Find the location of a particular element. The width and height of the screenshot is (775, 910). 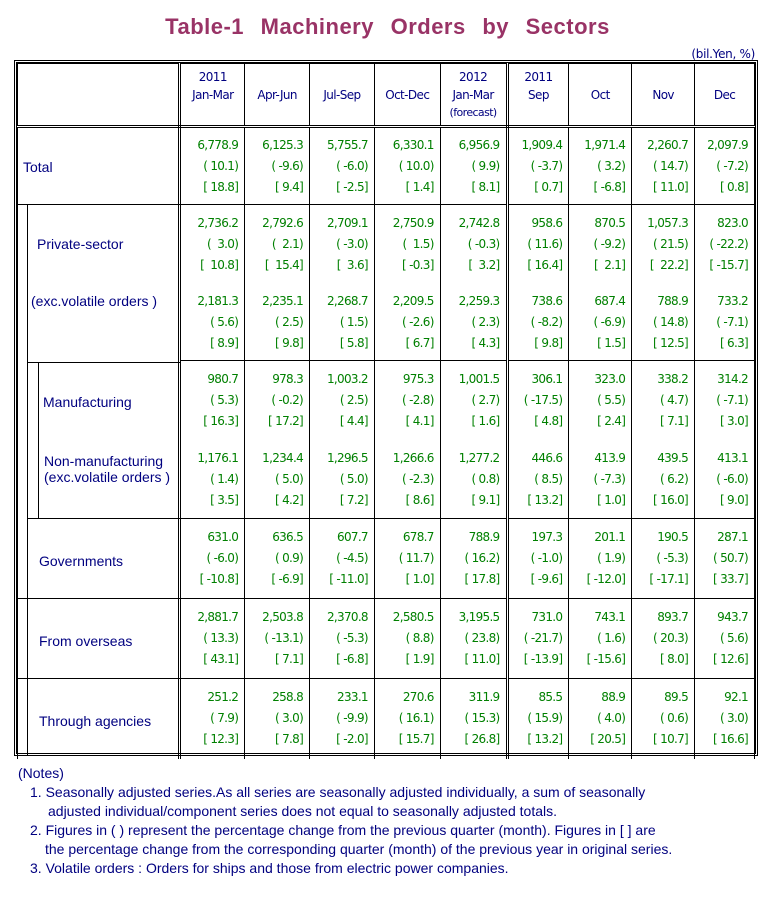

value: 2,750.9 is located at coordinates (413, 223).